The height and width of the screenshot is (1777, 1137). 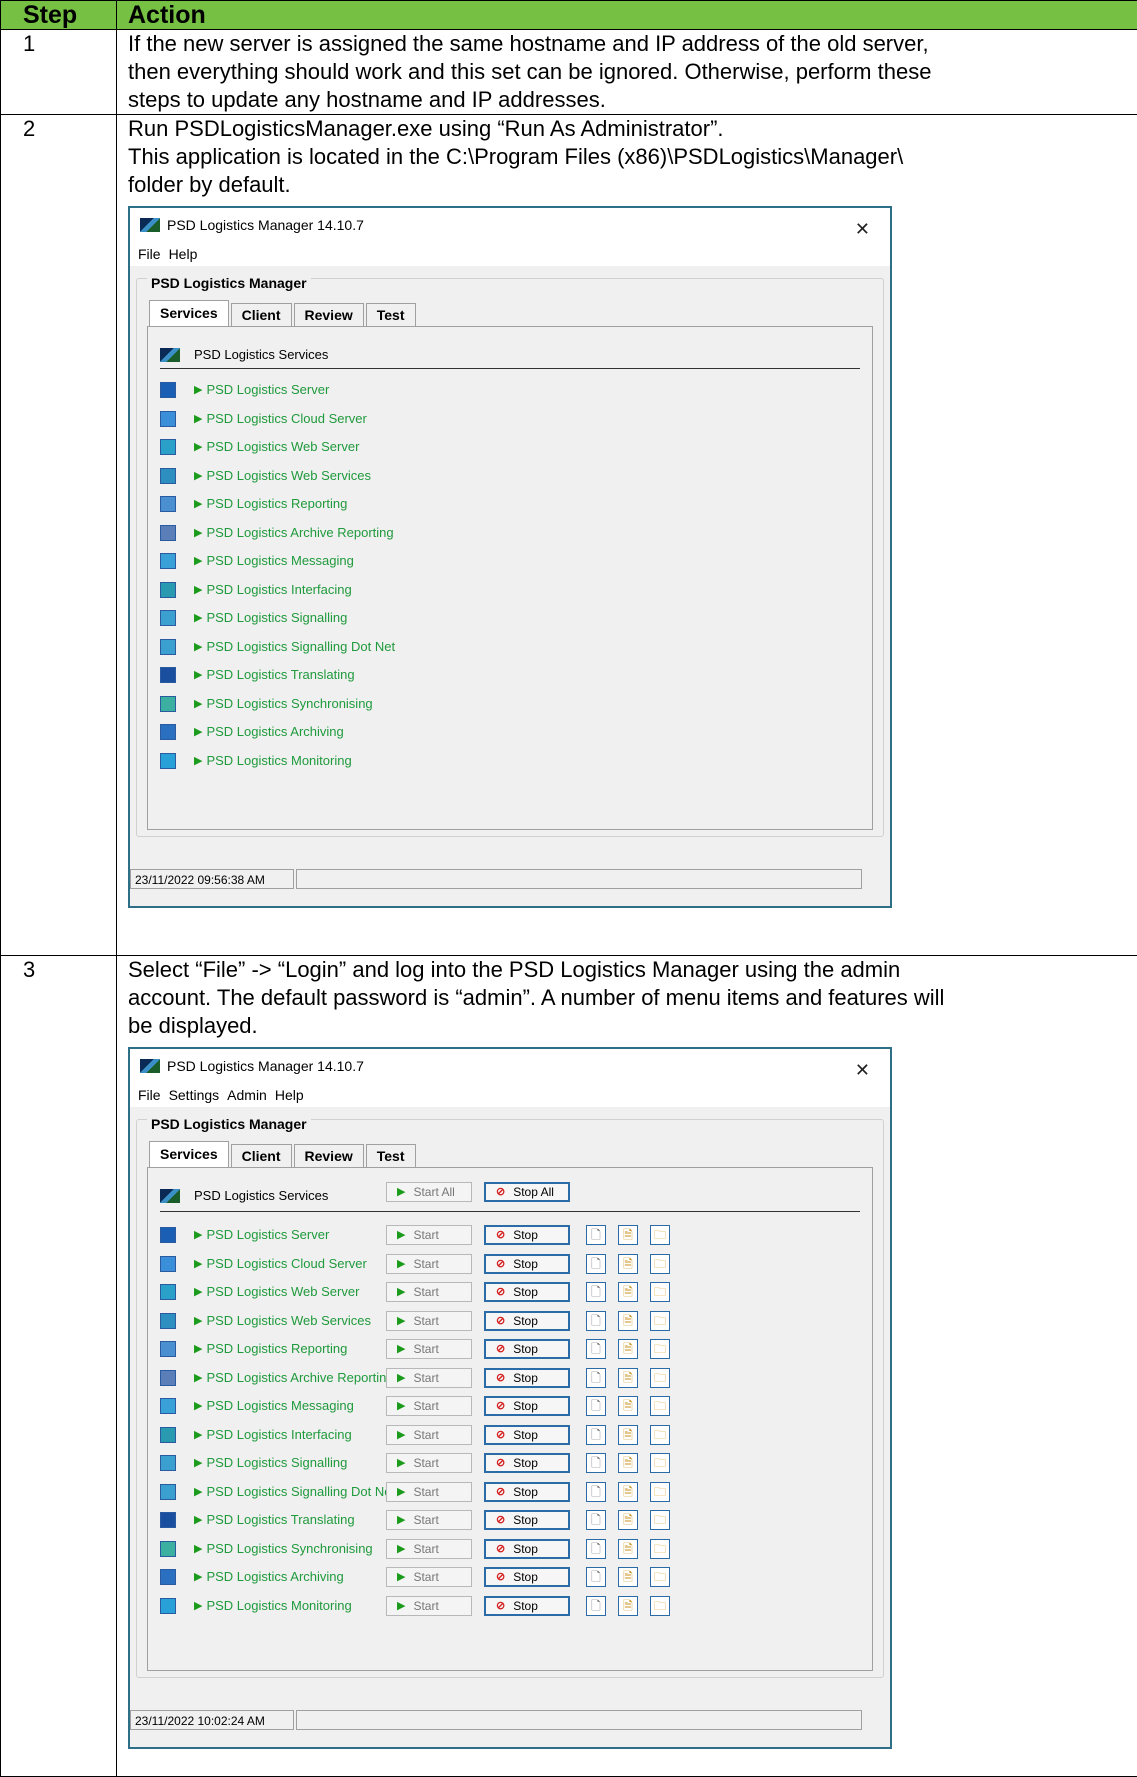 I want to click on menu-admin: Admin, so click(x=247, y=1095).